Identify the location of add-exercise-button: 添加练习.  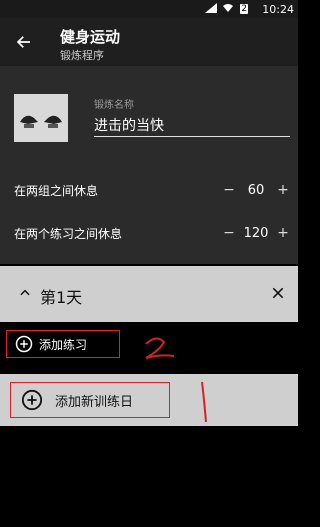
(63, 344).